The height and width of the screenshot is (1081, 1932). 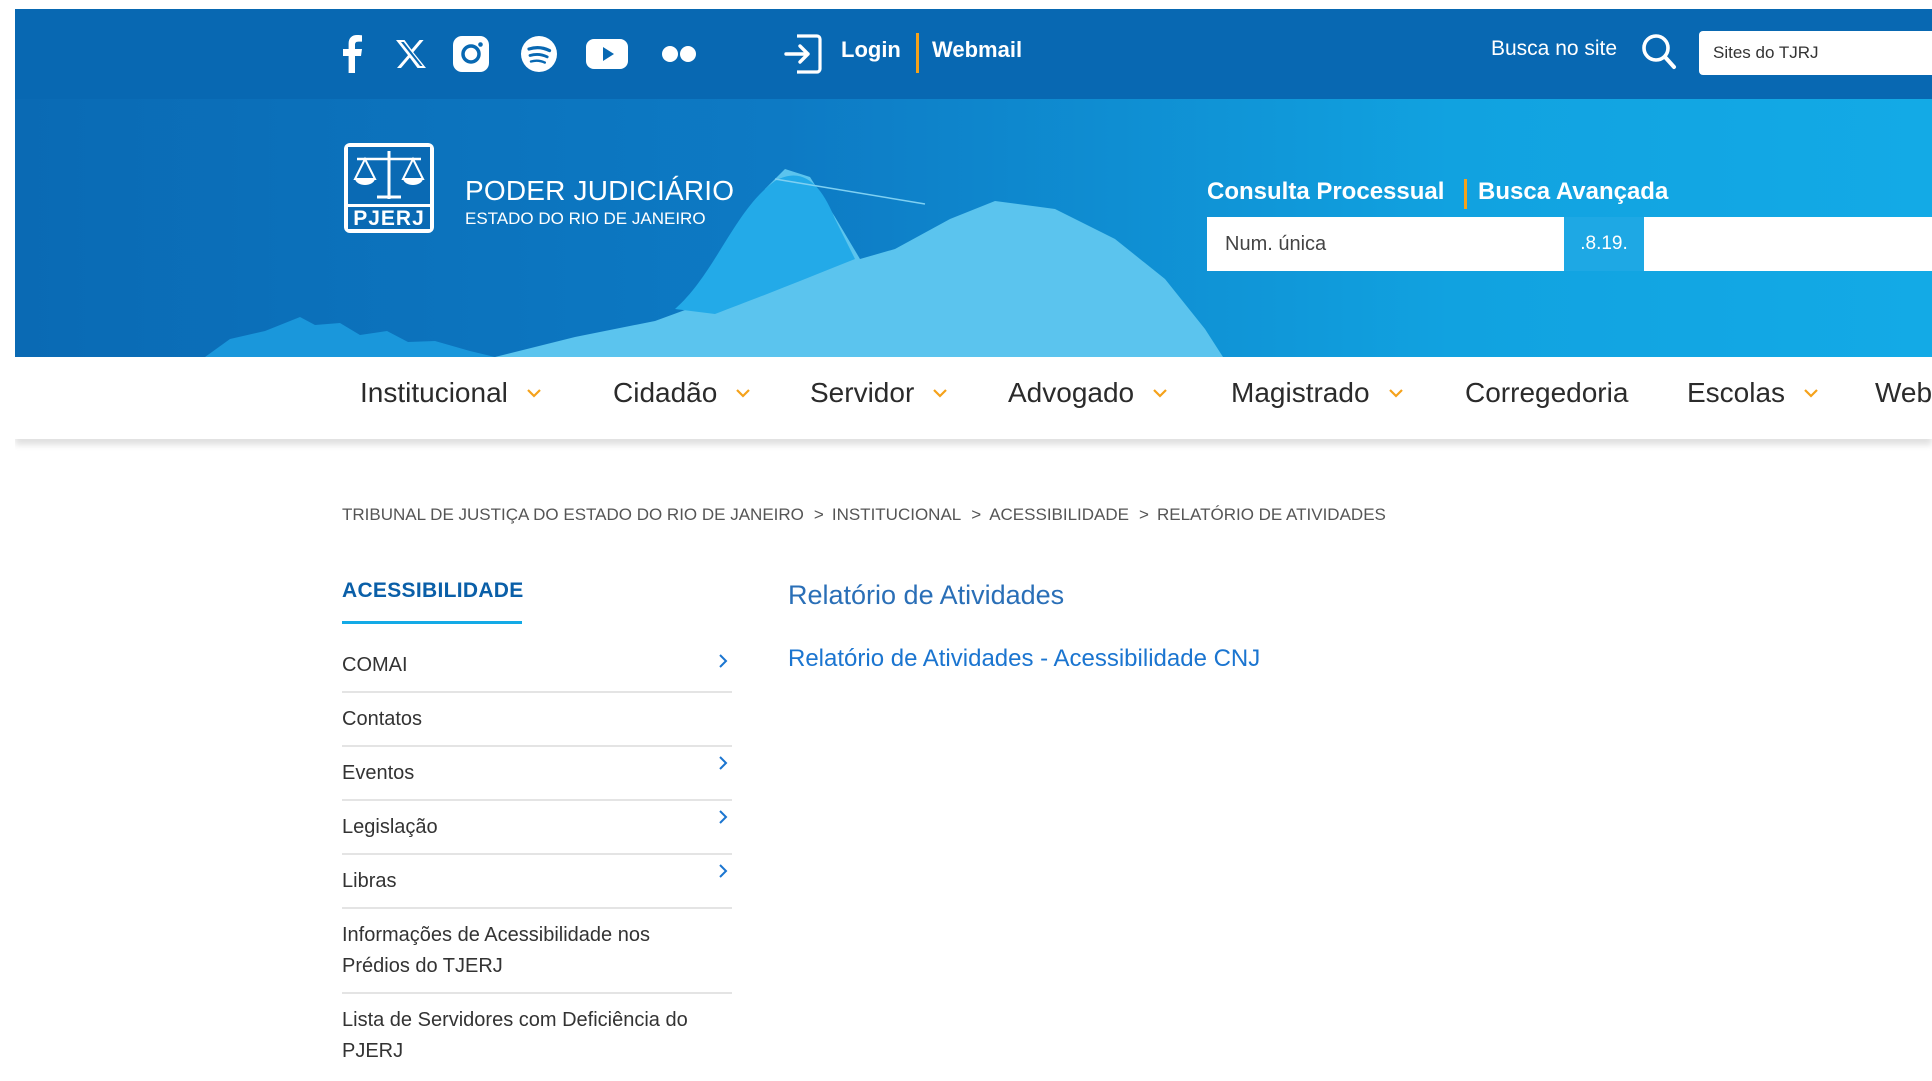 I want to click on sidebar-item-label: Eventos, so click(x=378, y=773).